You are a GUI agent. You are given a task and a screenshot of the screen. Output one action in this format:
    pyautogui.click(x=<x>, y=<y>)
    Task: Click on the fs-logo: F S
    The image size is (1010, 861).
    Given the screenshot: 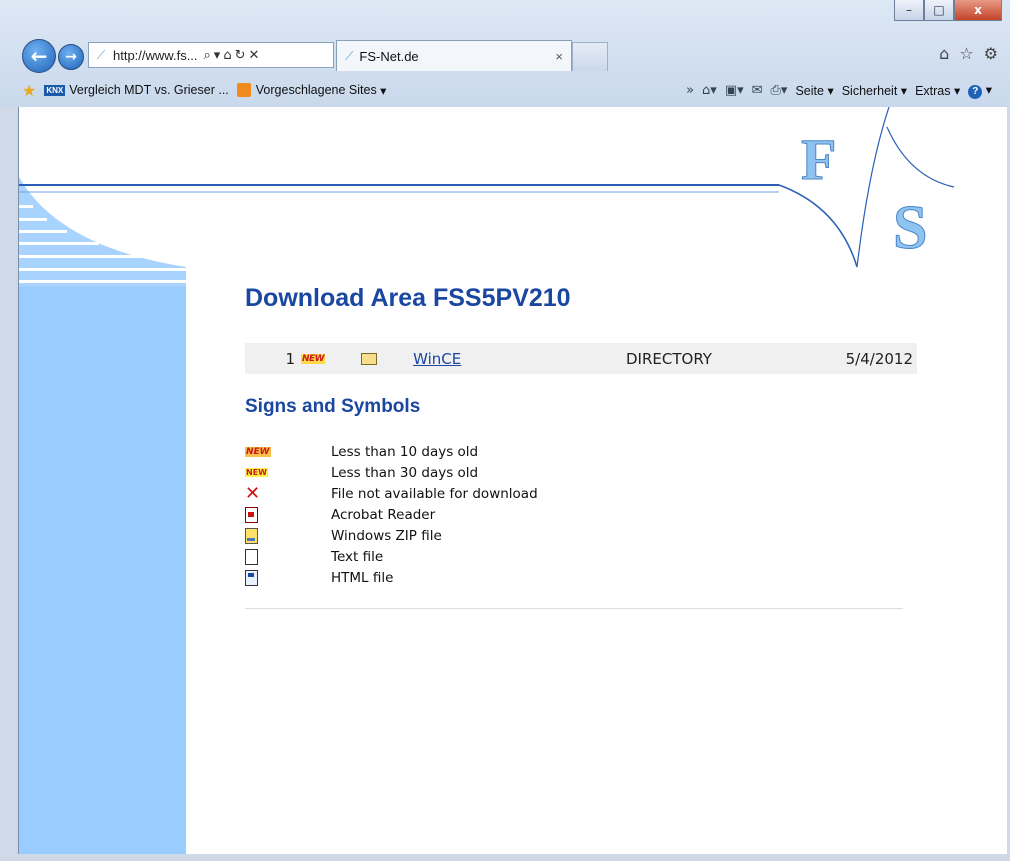 What is the action you would take?
    pyautogui.click(x=866, y=187)
    